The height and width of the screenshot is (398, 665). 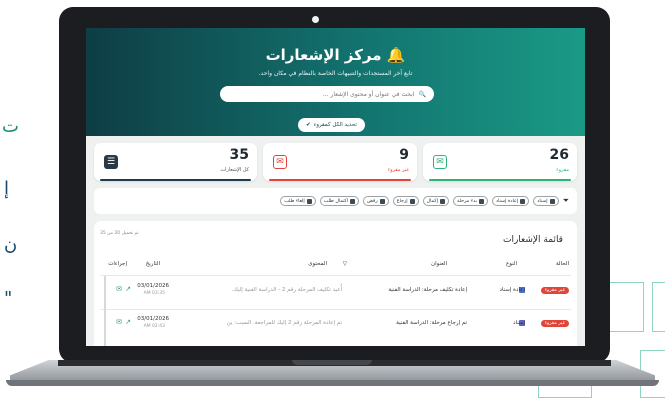 I want to click on filter-chip-request-complete: اكتمال طلب, so click(x=339, y=201).